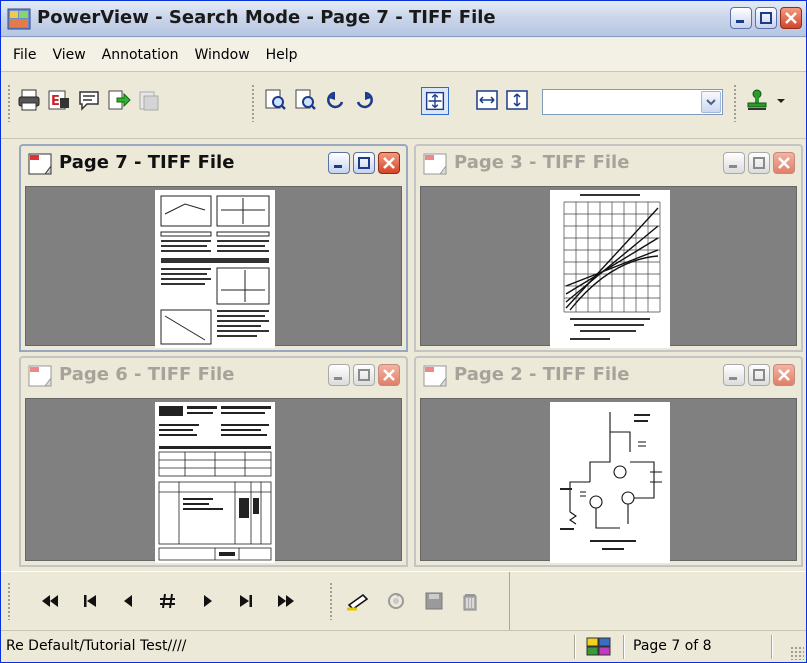  What do you see at coordinates (168, 601) in the screenshot?
I see `goto-page-icon` at bounding box center [168, 601].